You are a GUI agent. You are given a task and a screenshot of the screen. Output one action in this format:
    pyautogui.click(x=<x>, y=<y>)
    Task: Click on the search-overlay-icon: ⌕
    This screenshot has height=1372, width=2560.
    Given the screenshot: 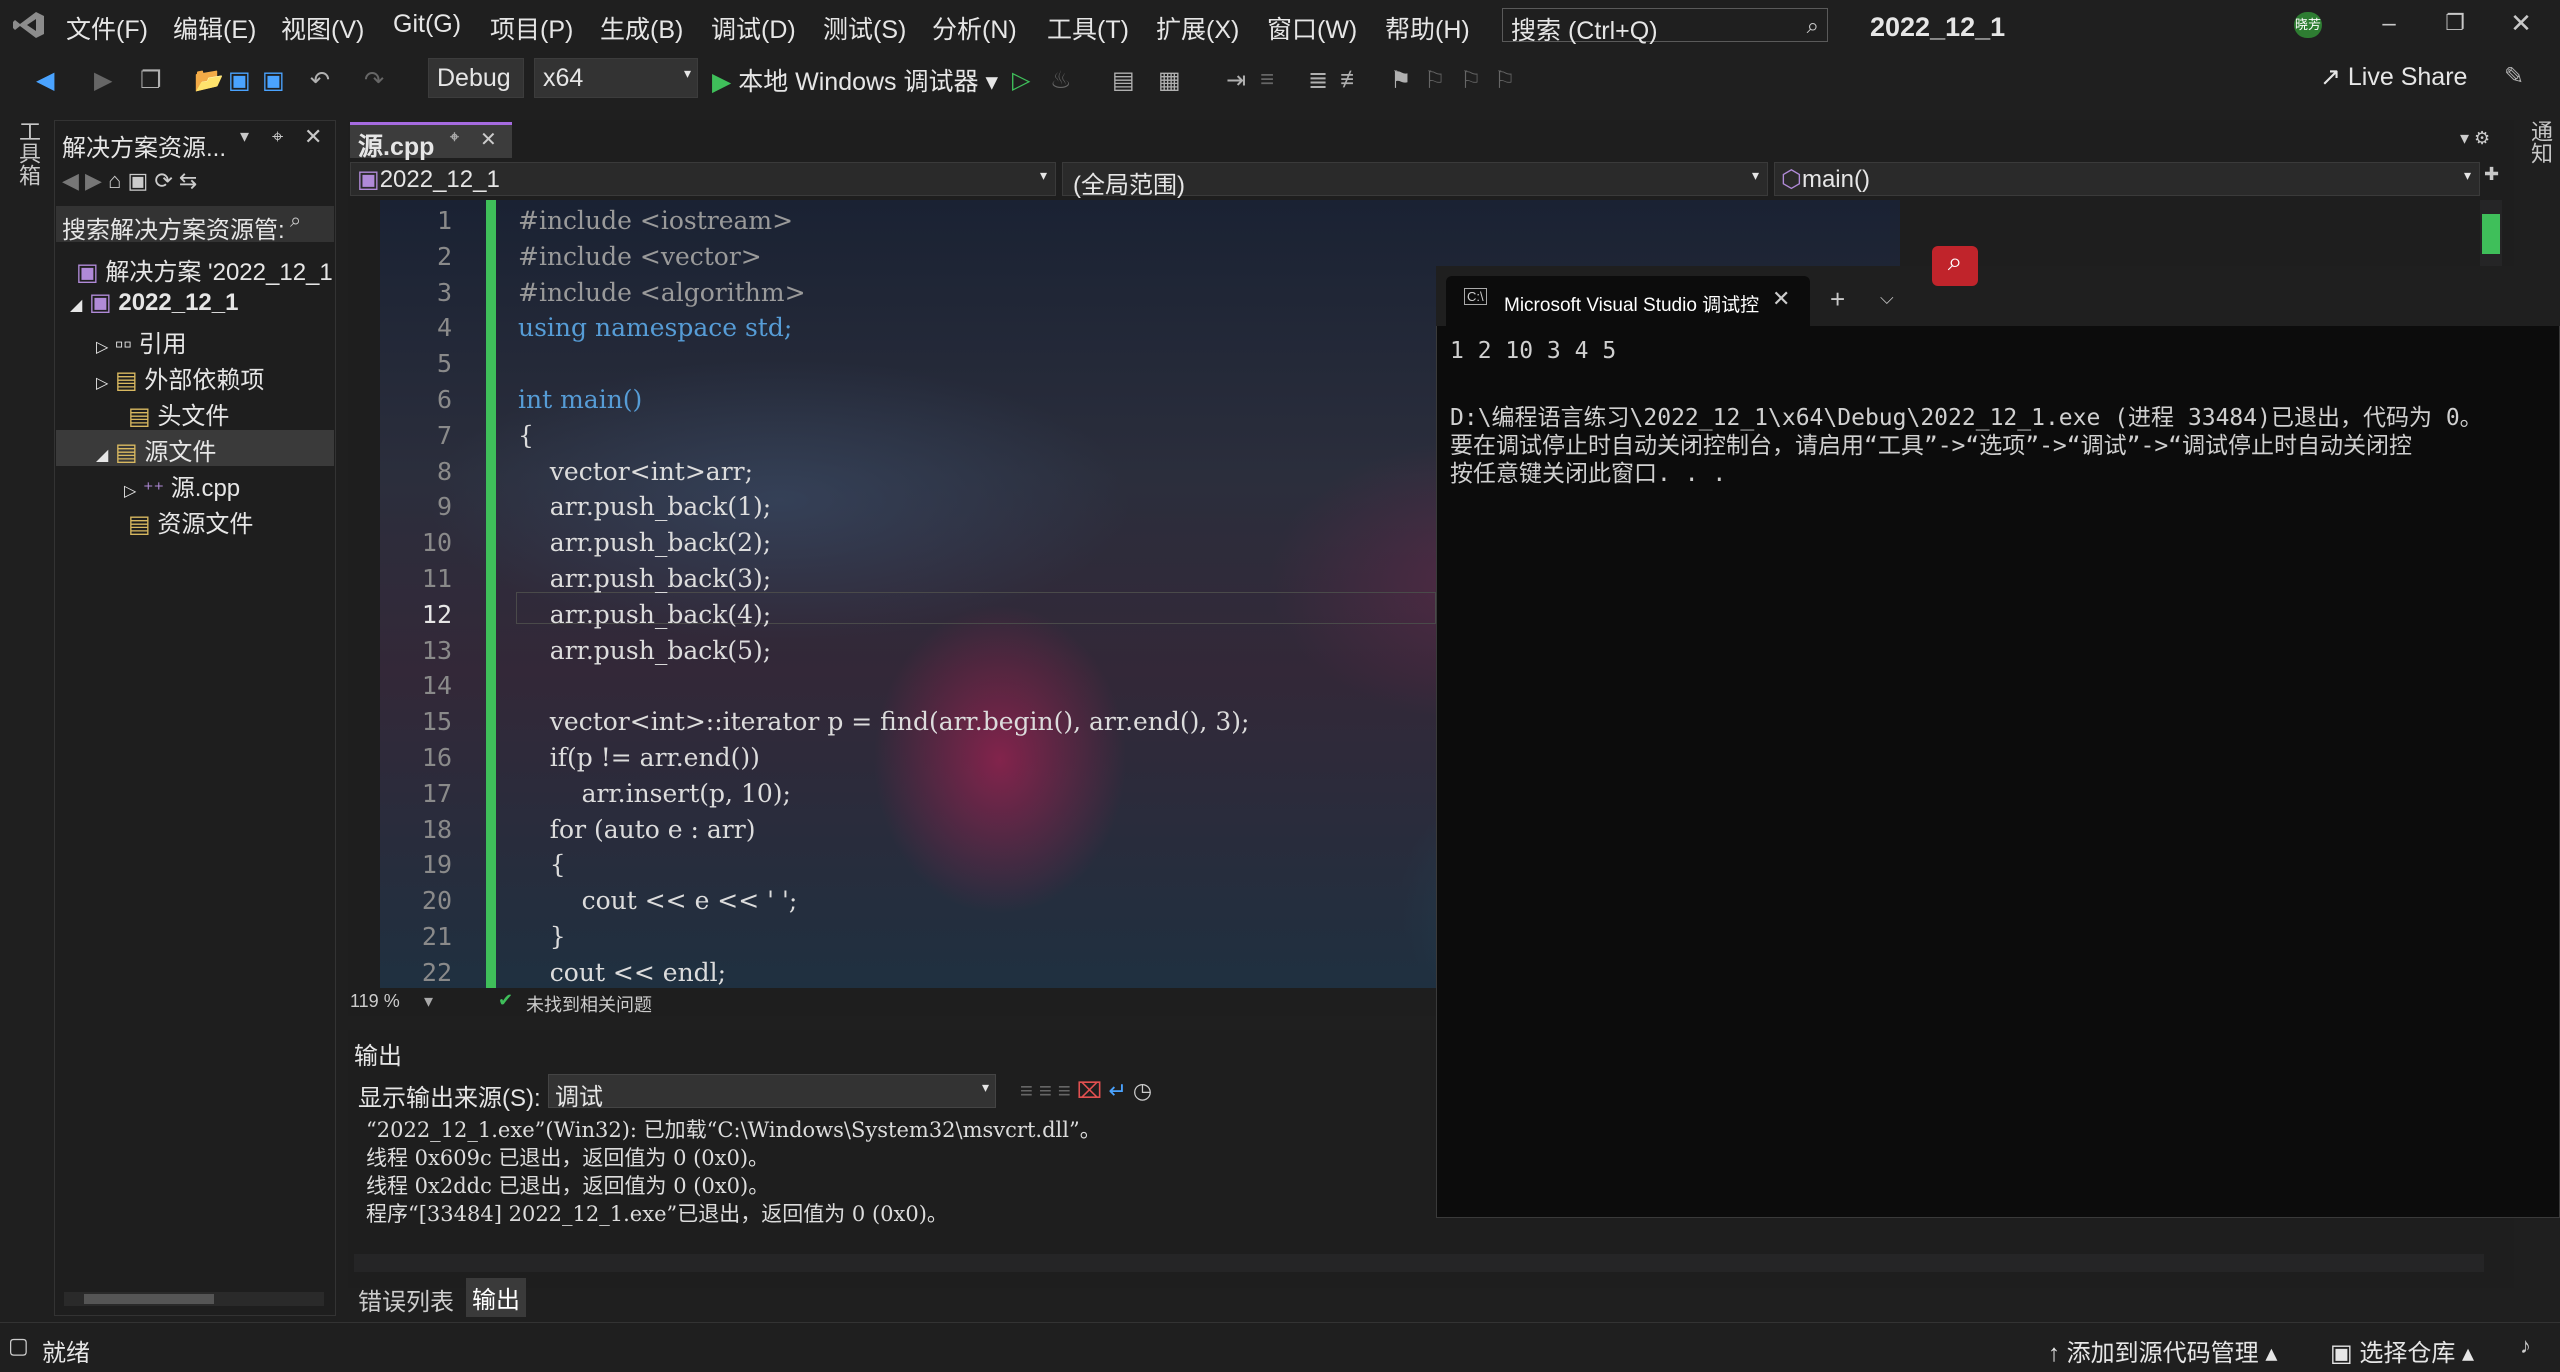 What is the action you would take?
    pyautogui.click(x=1955, y=266)
    